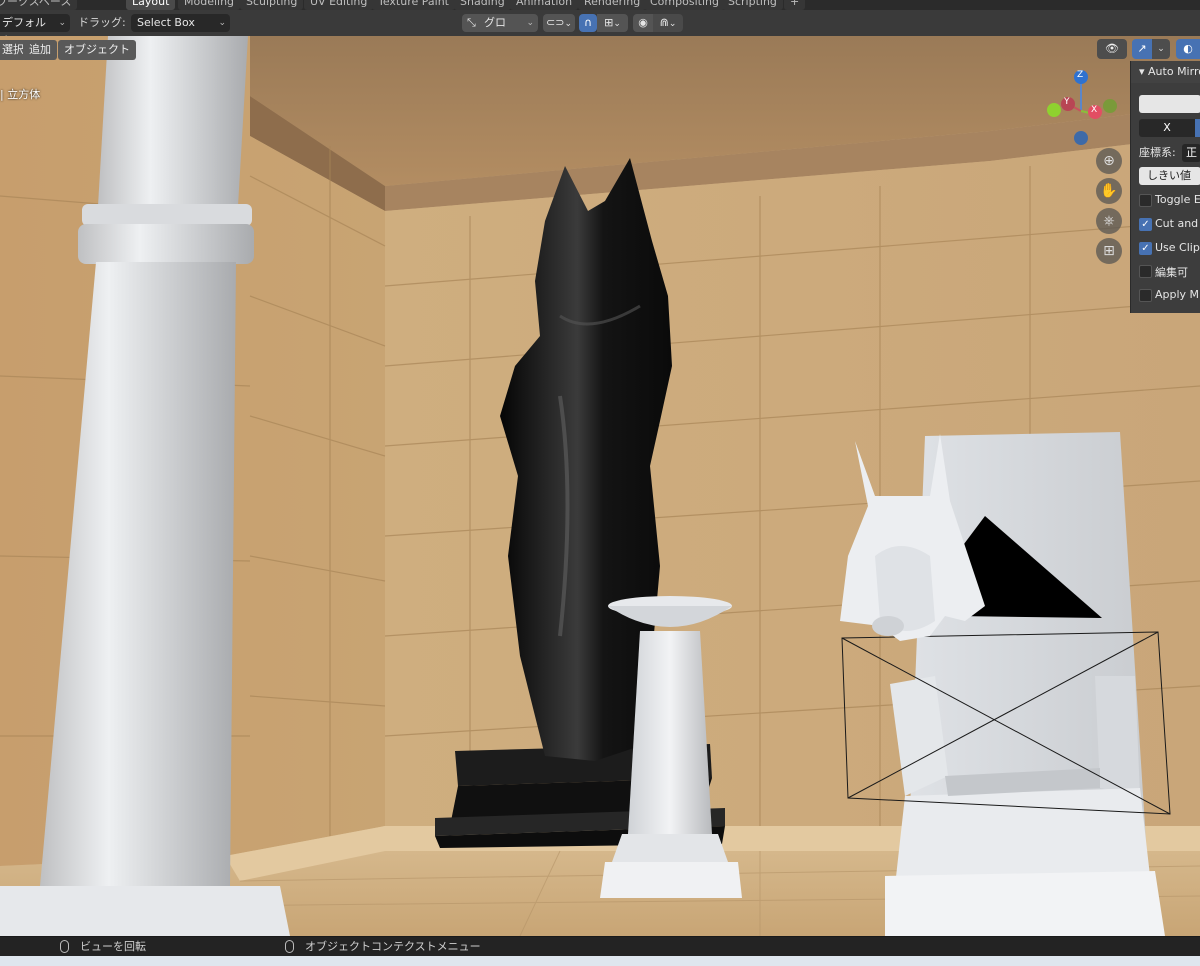  What do you see at coordinates (1109, 161) in the screenshot?
I see `zoom-icon: ⊕` at bounding box center [1109, 161].